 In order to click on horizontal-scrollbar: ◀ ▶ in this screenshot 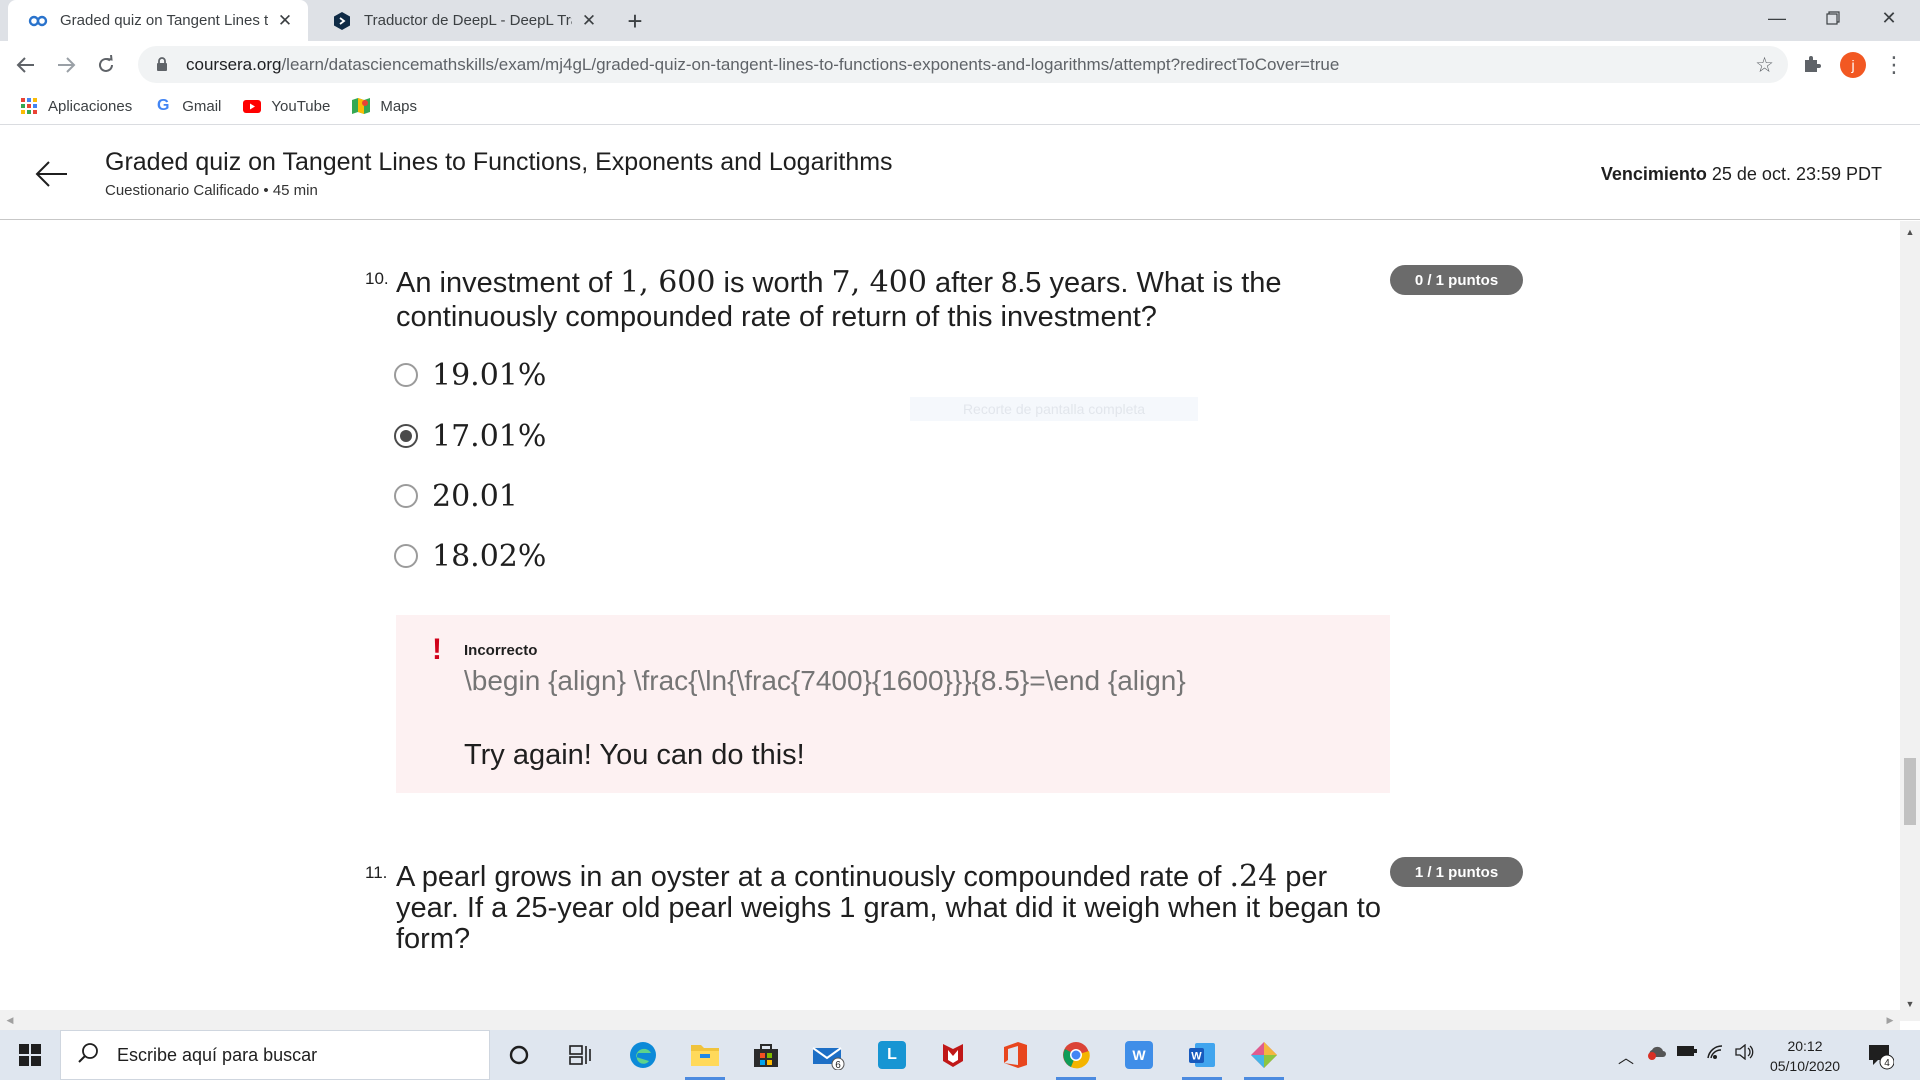, I will do `click(950, 1020)`.